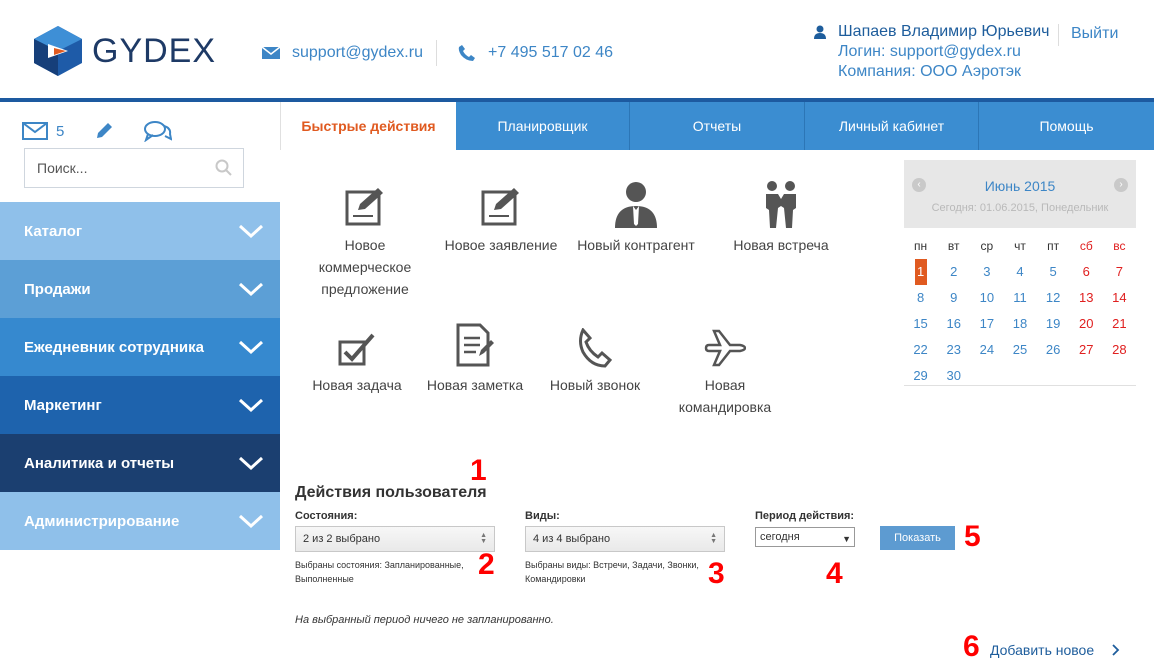  What do you see at coordinates (953, 327) in the screenshot?
I see `calendar-day: 16` at bounding box center [953, 327].